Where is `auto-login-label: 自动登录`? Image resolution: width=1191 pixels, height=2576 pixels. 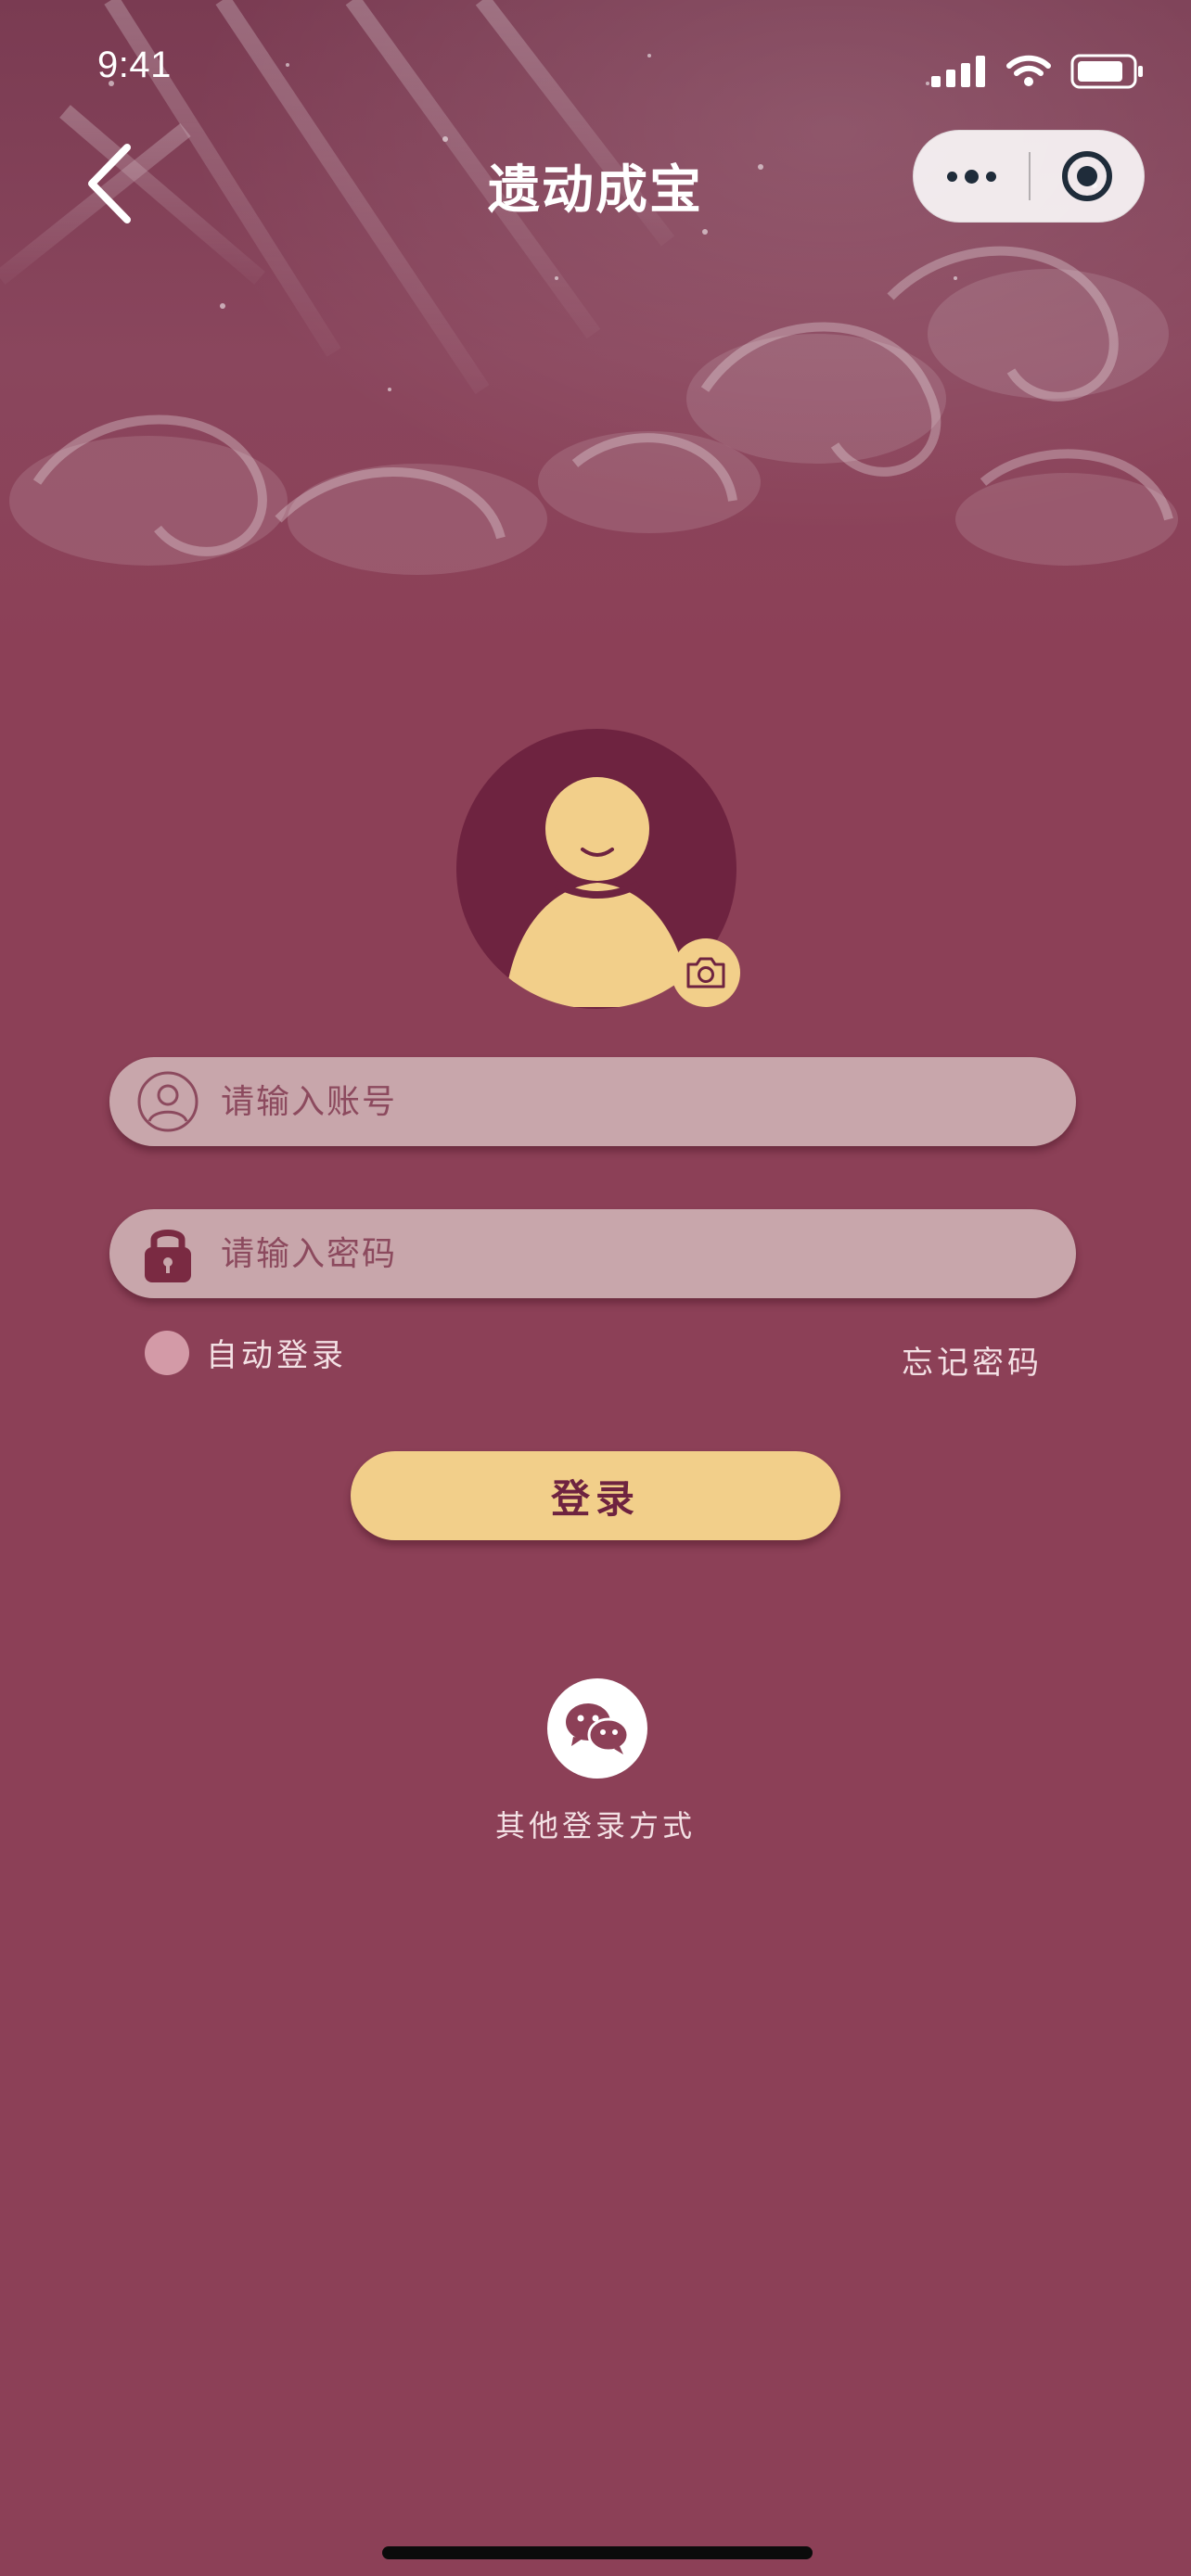 auto-login-label: 自动登录 is located at coordinates (276, 1356).